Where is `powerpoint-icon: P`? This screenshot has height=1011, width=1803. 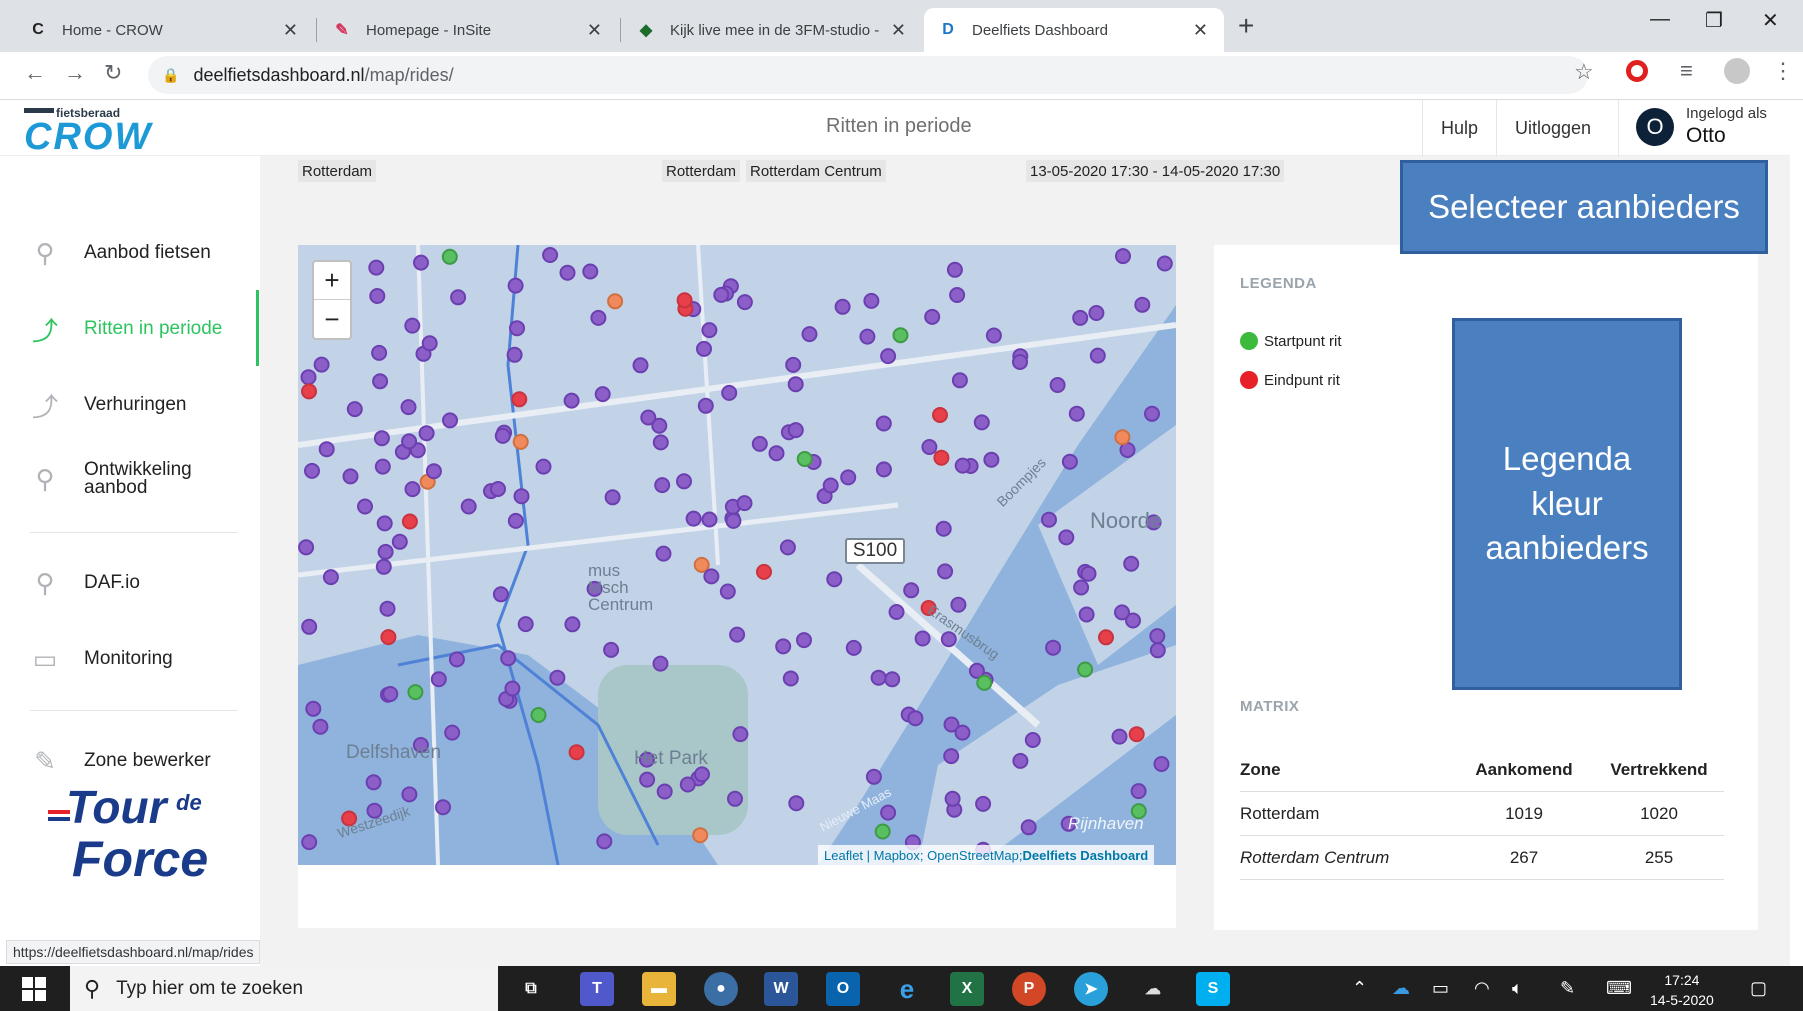 powerpoint-icon: P is located at coordinates (1029, 989).